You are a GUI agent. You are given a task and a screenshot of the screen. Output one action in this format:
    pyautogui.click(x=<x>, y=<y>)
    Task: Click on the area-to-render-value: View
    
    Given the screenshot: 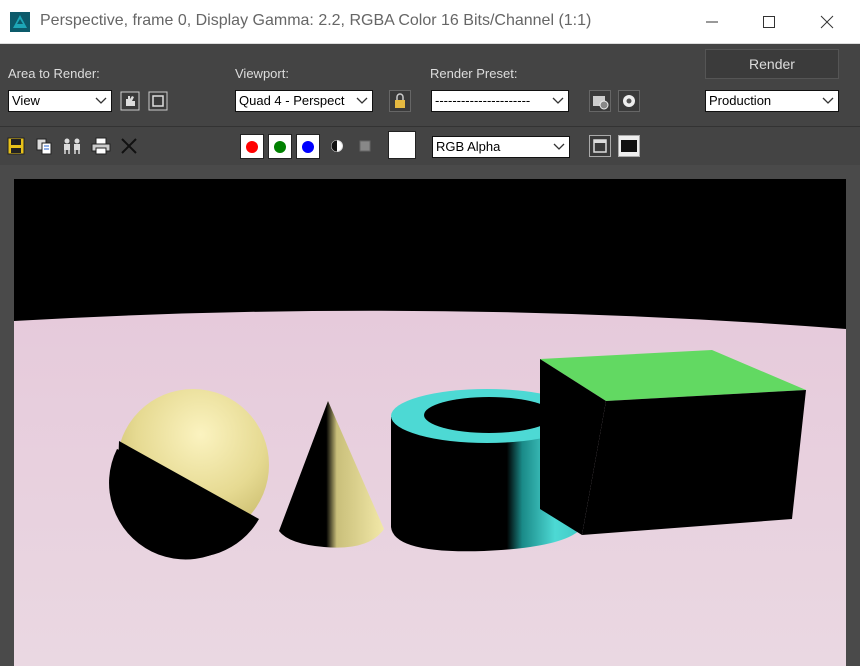 What is the action you would take?
    pyautogui.click(x=26, y=100)
    